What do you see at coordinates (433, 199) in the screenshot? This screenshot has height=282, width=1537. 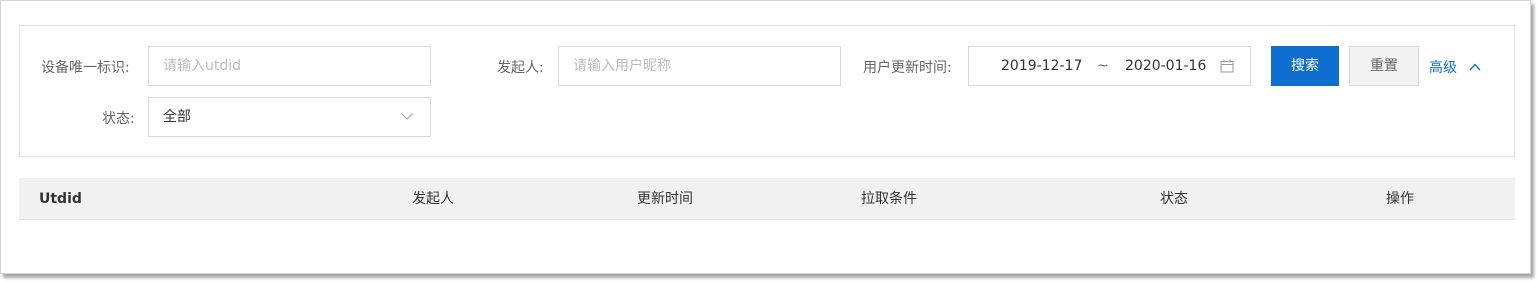 I see `column-header-initiator: 发起人` at bounding box center [433, 199].